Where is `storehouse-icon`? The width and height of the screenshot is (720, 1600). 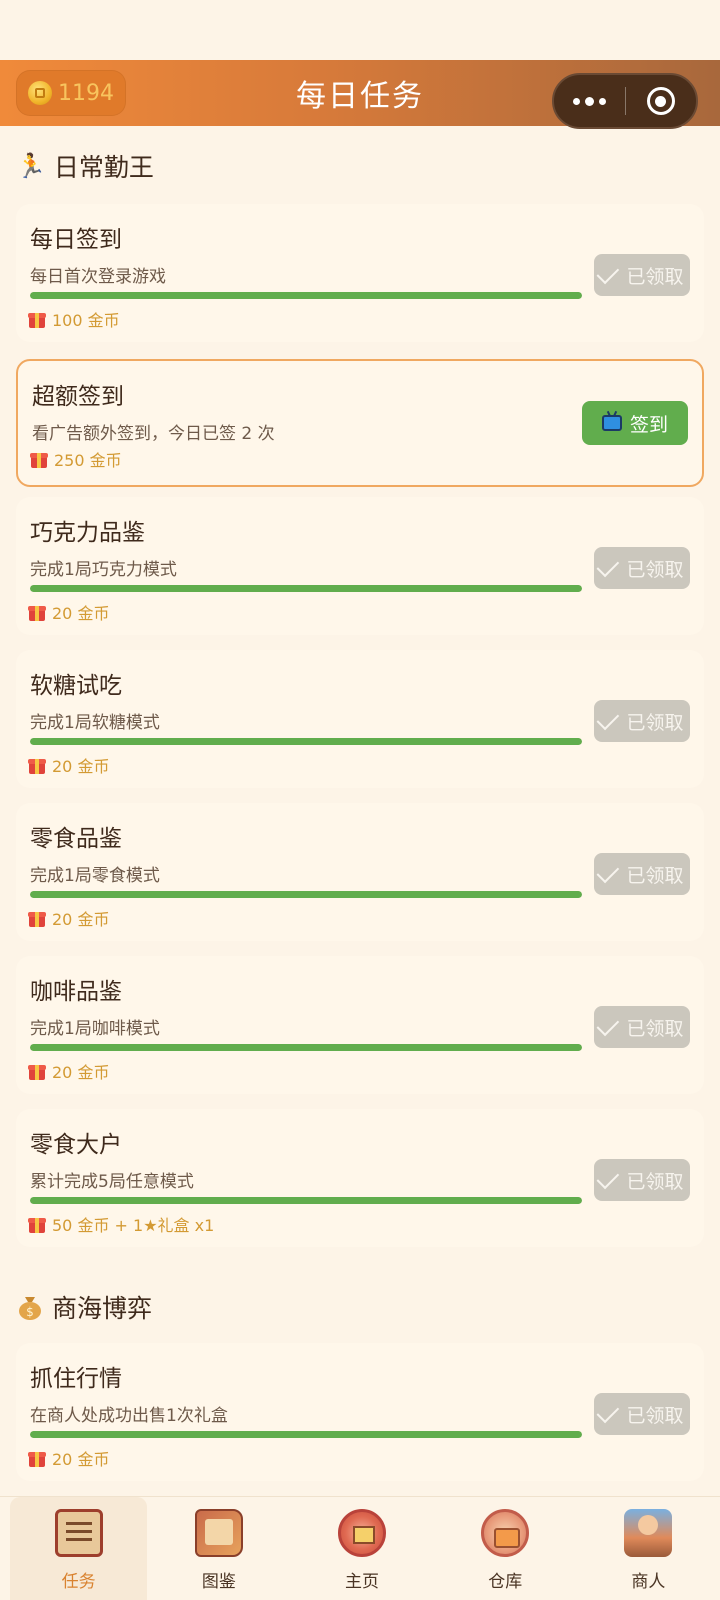 storehouse-icon is located at coordinates (505, 1533).